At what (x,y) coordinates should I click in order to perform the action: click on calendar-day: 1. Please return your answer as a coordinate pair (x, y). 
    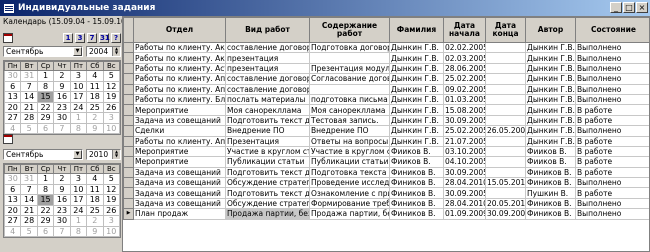
    Looking at the image, I should click on (45, 179).